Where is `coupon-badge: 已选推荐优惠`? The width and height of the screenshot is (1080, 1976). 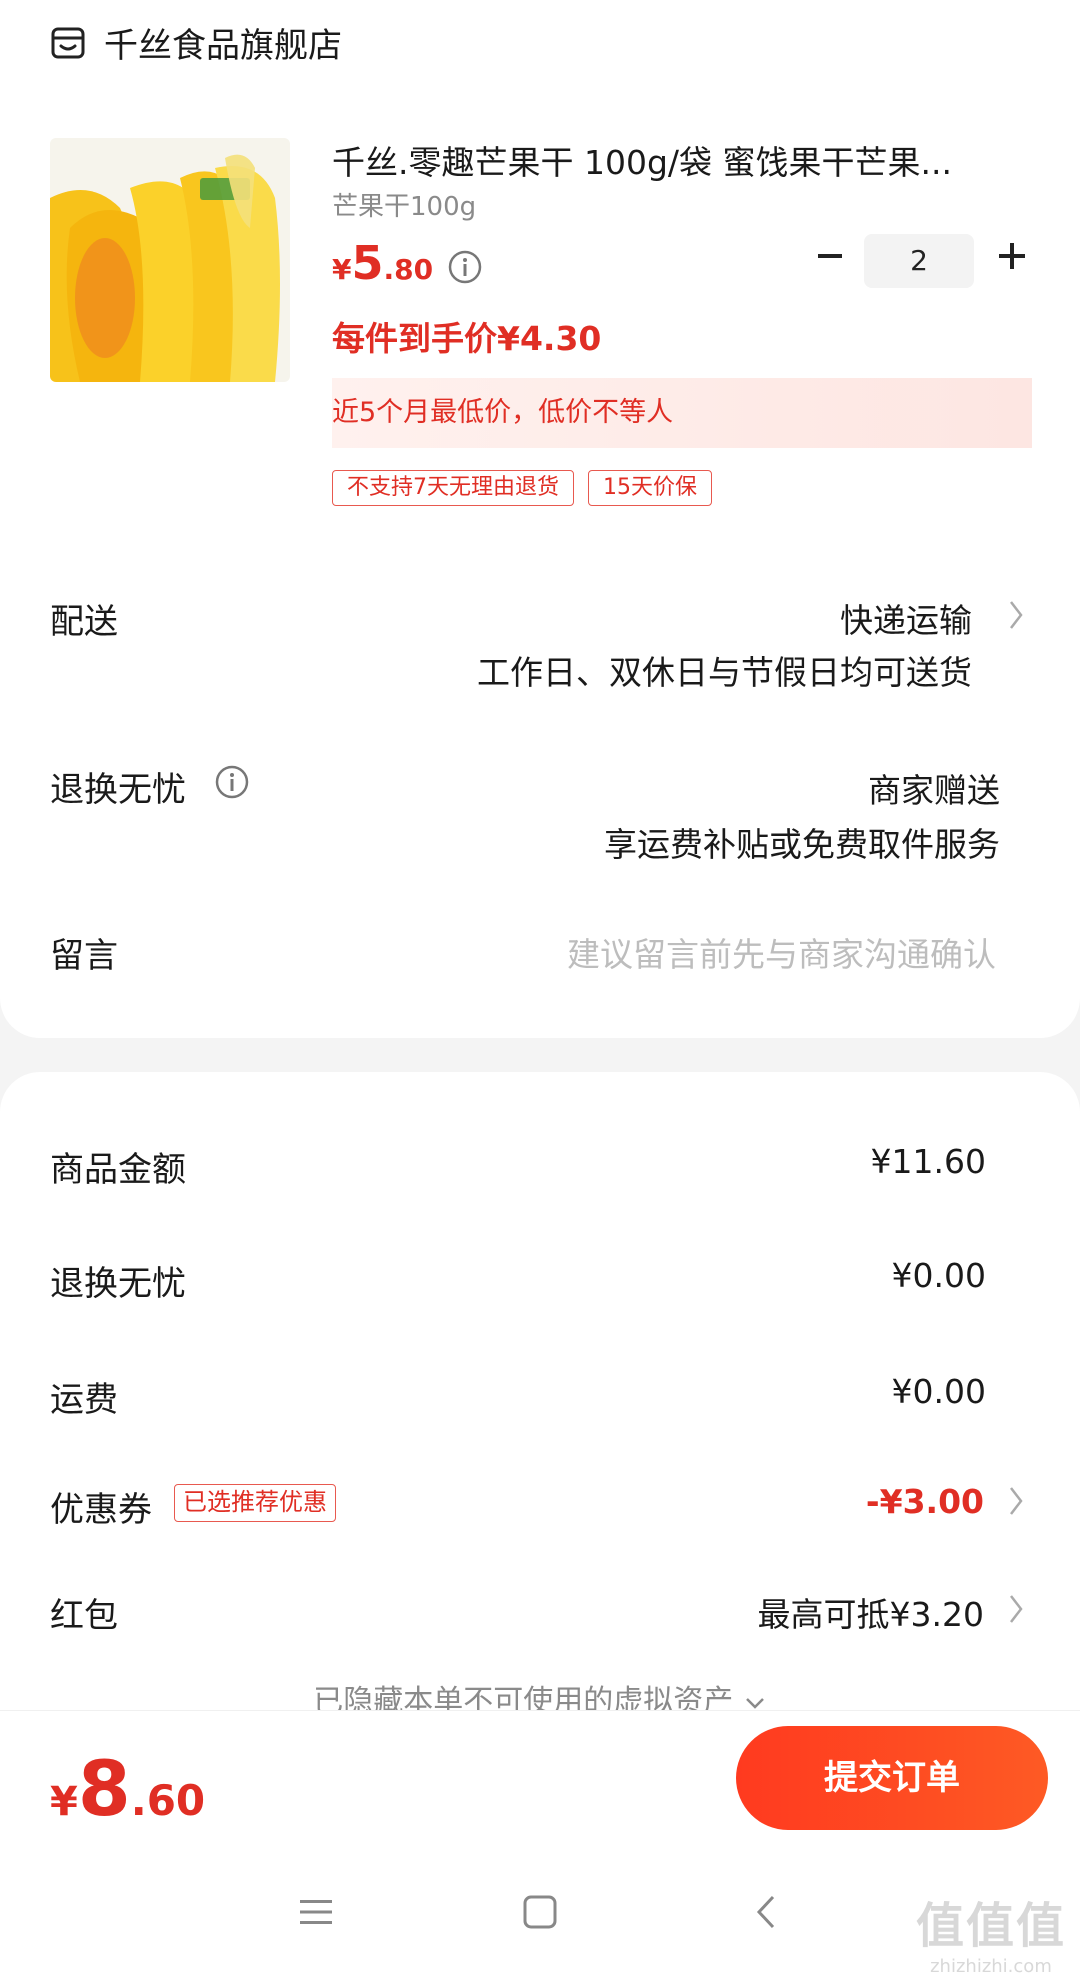
coupon-badge: 已选推荐优惠 is located at coordinates (255, 1503).